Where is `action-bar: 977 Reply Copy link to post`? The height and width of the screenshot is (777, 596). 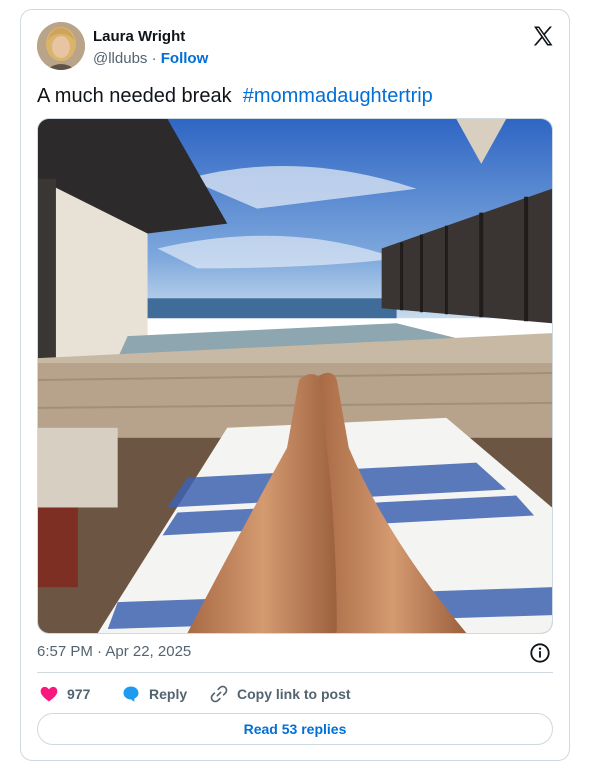 action-bar: 977 Reply Copy link to post is located at coordinates (297, 694).